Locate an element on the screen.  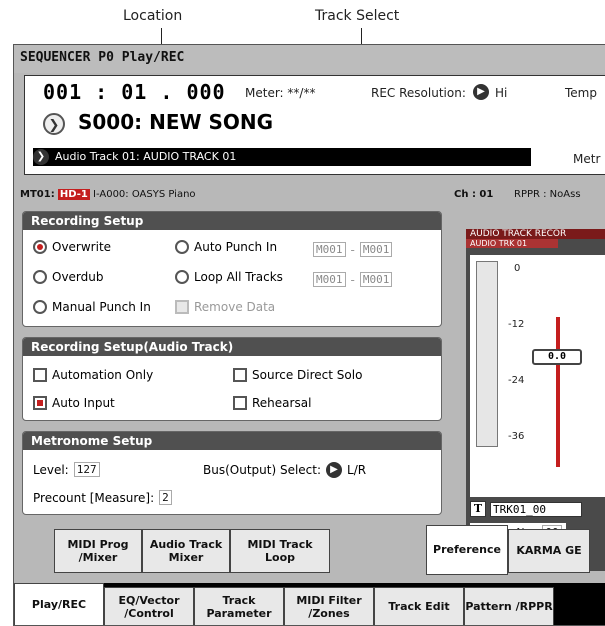
loop-range: M001- M001 is located at coordinates (353, 279).